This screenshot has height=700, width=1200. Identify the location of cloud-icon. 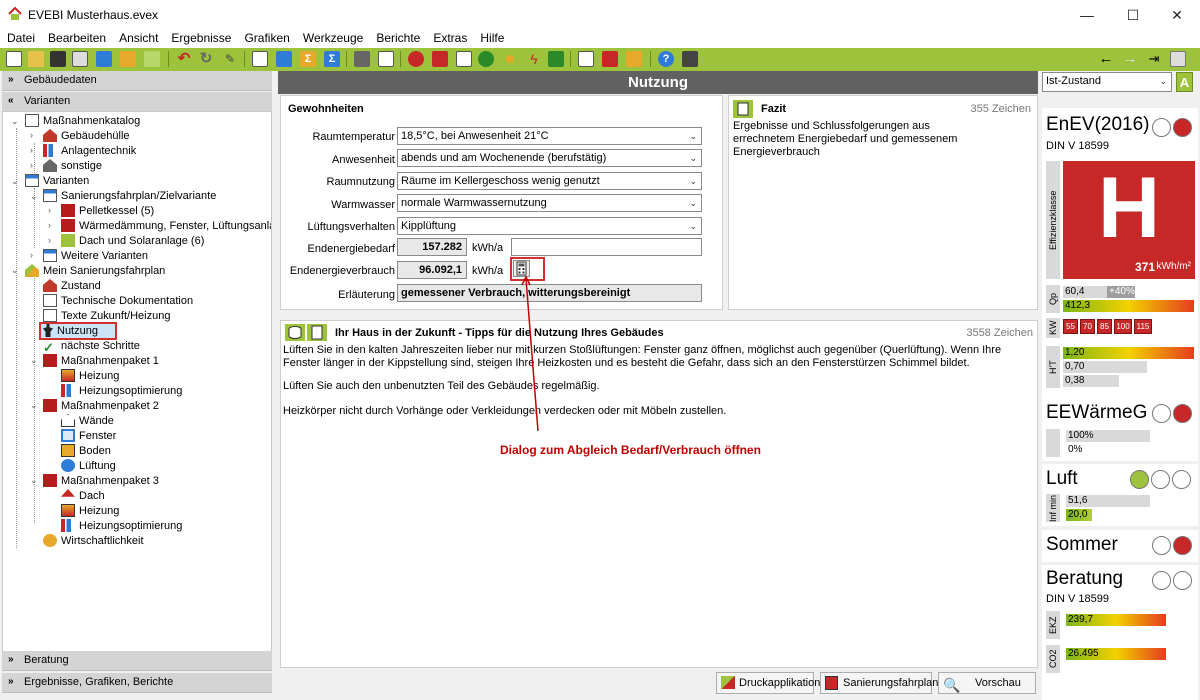
(416, 59).